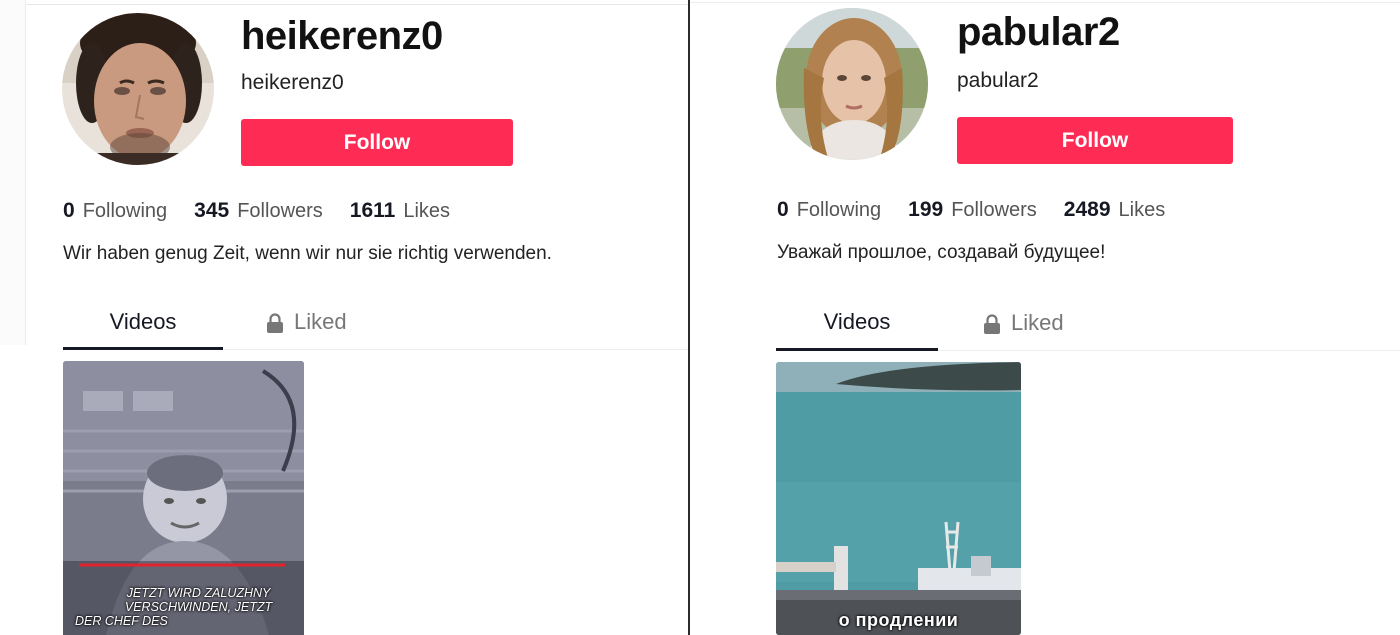 The width and height of the screenshot is (1400, 635). Describe the element at coordinates (898, 620) in the screenshot. I see `video-caption: о продлении` at that location.